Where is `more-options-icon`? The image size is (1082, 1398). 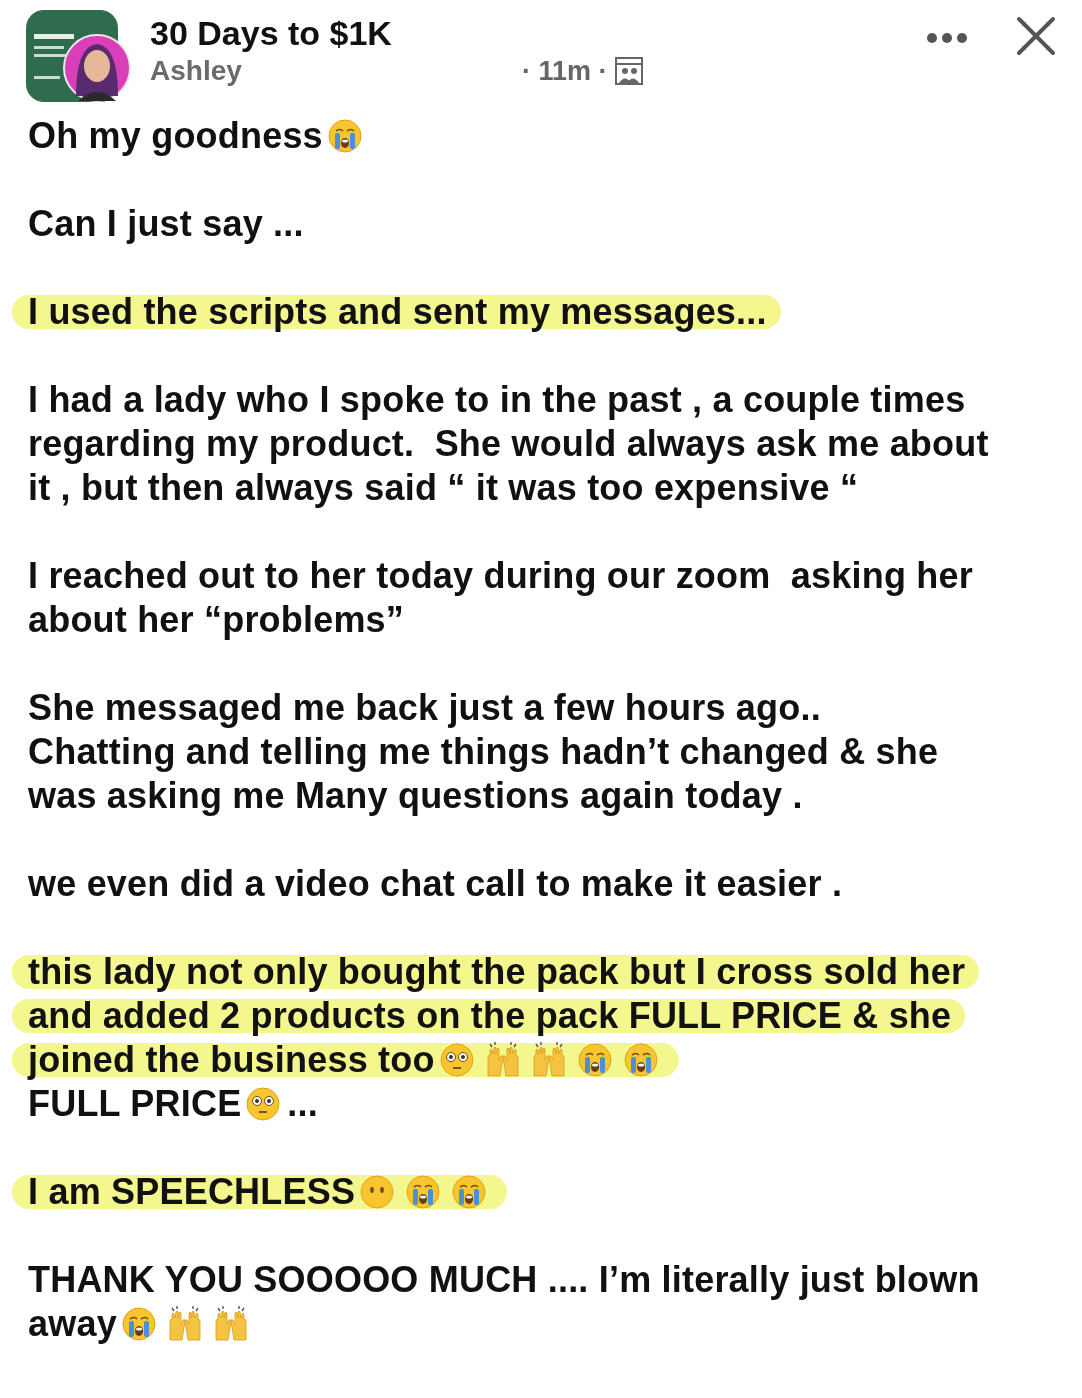 more-options-icon is located at coordinates (947, 38).